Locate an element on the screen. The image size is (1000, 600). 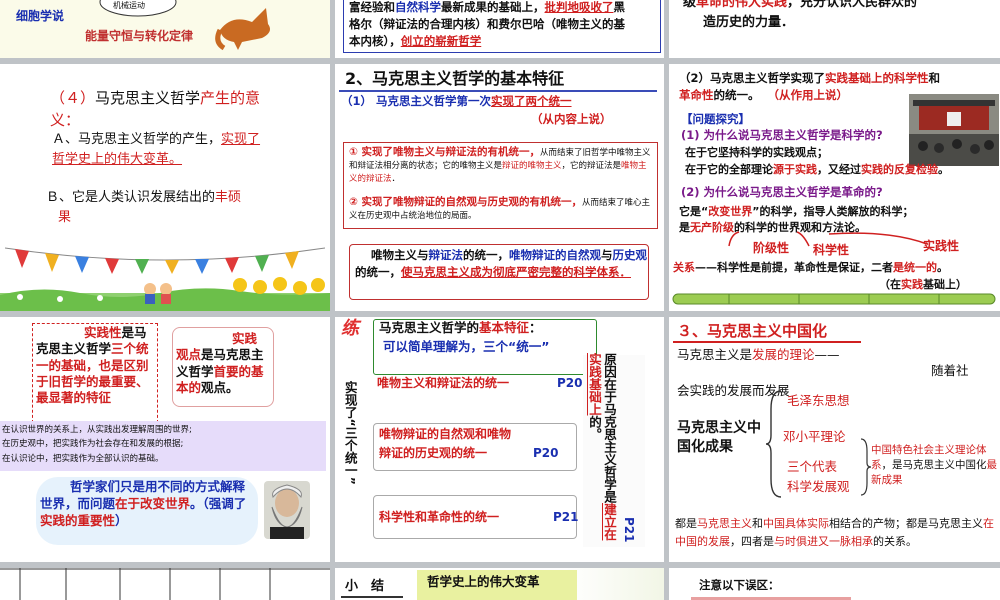
s7-list-item: 在认识论中，把实践作为全部认识的基础。 is located at coordinates (83, 458).